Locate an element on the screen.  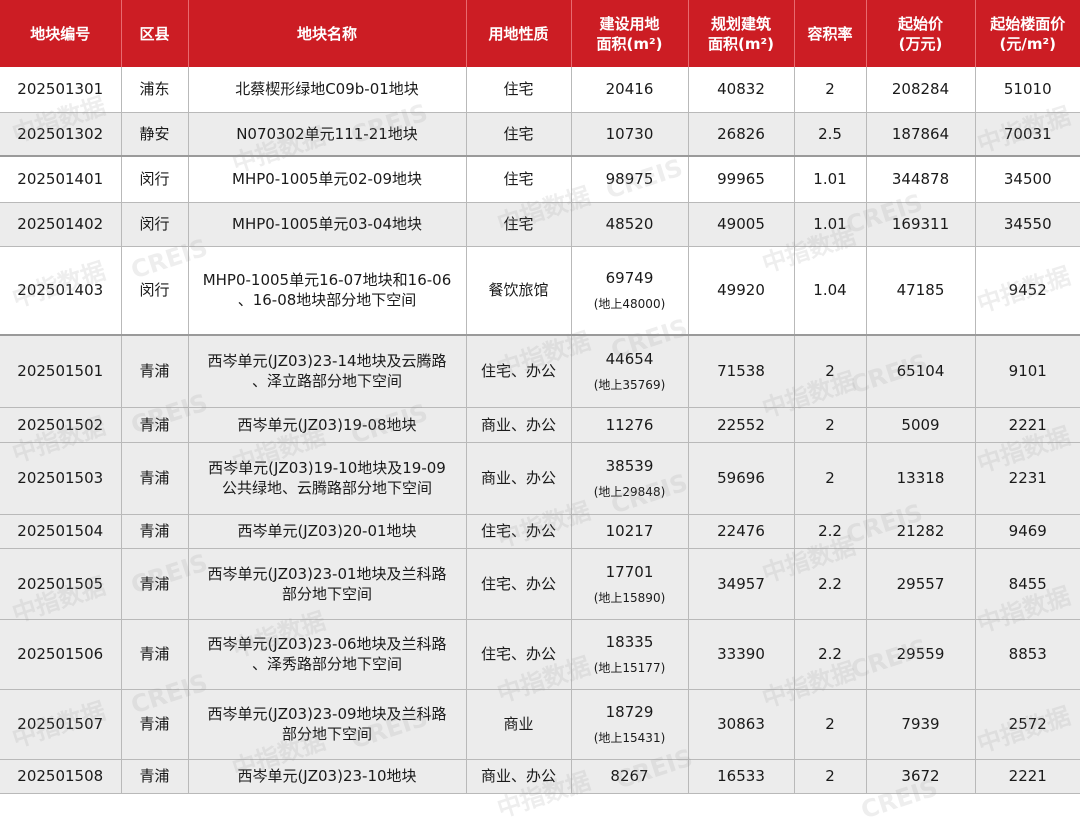
cell-building-area-text: 16533 is located at coordinates (741, 776).